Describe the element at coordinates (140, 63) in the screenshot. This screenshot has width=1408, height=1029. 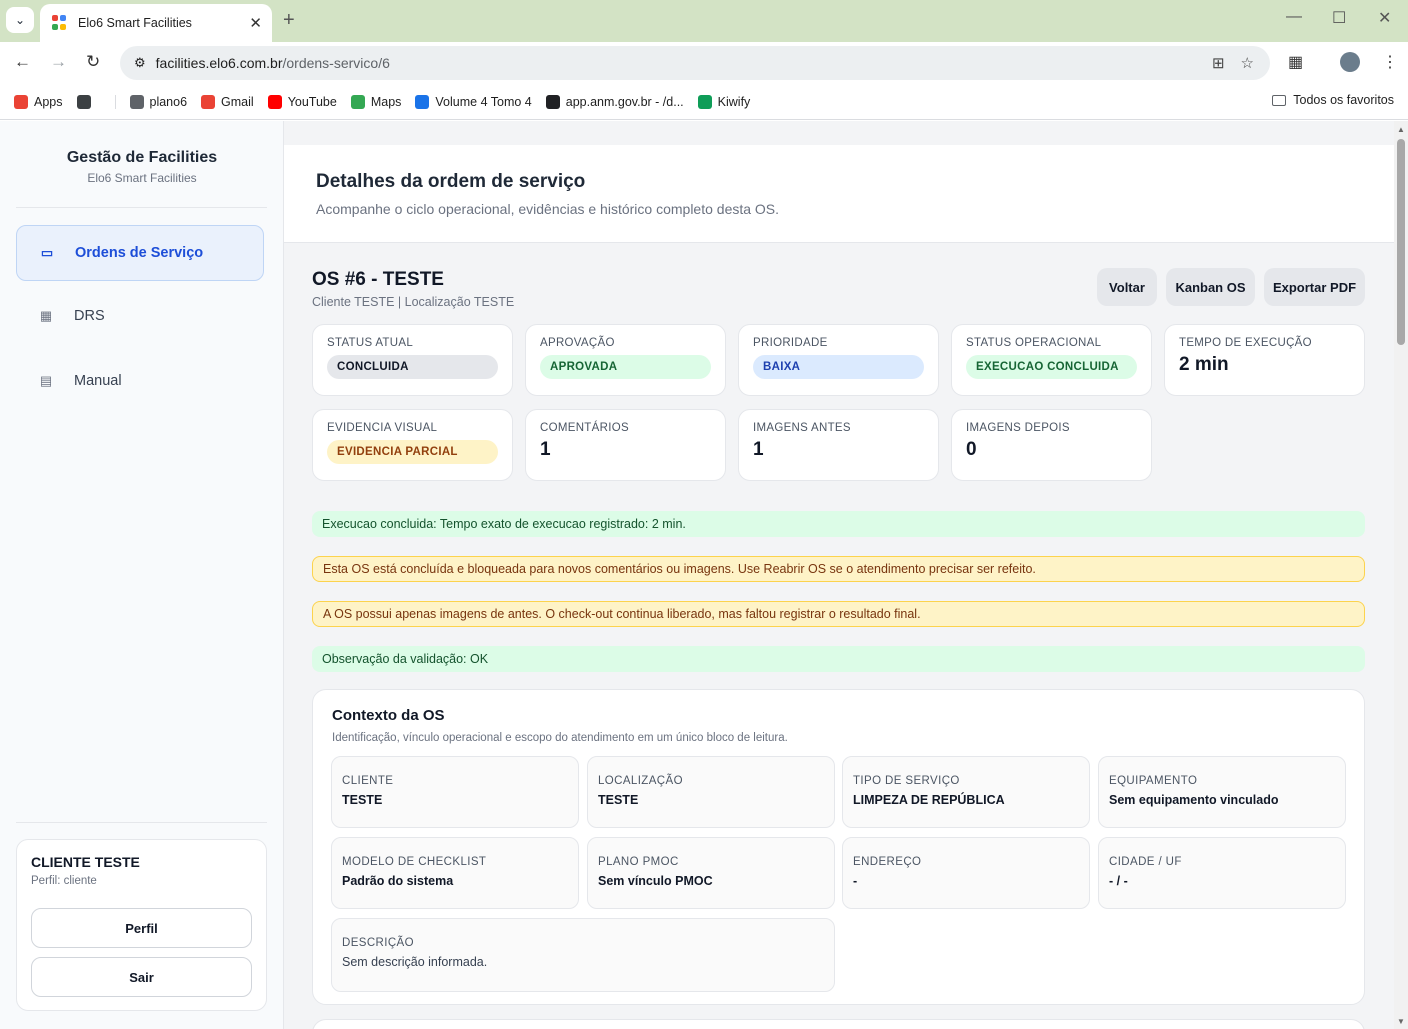
I see `site-settings-icon: ⚙` at that location.